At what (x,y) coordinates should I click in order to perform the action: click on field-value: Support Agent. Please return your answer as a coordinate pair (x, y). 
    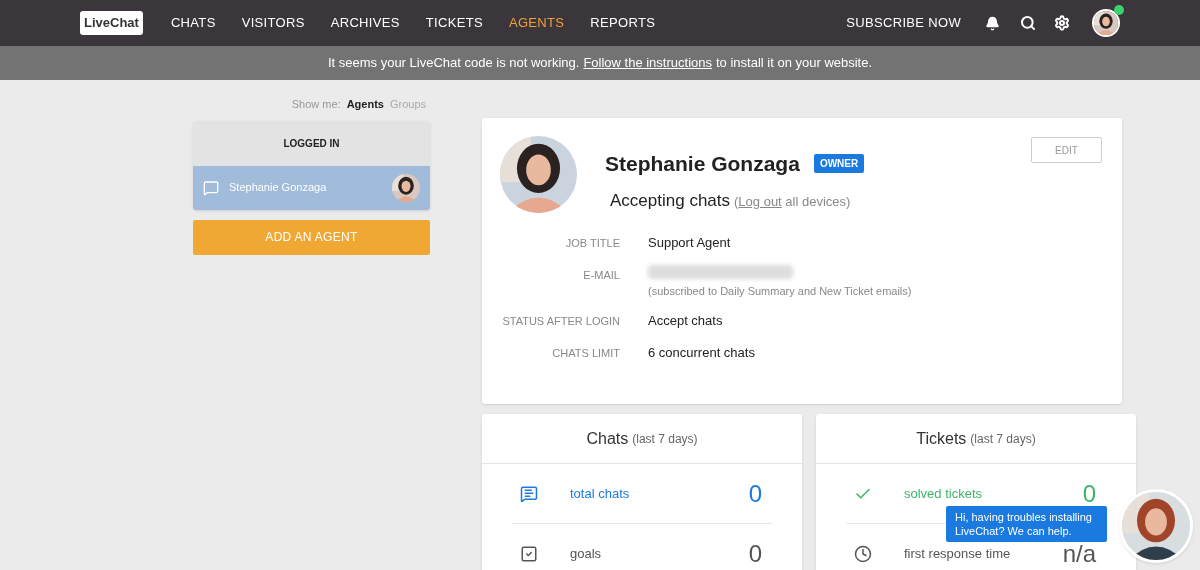
    Looking at the image, I should click on (689, 243).